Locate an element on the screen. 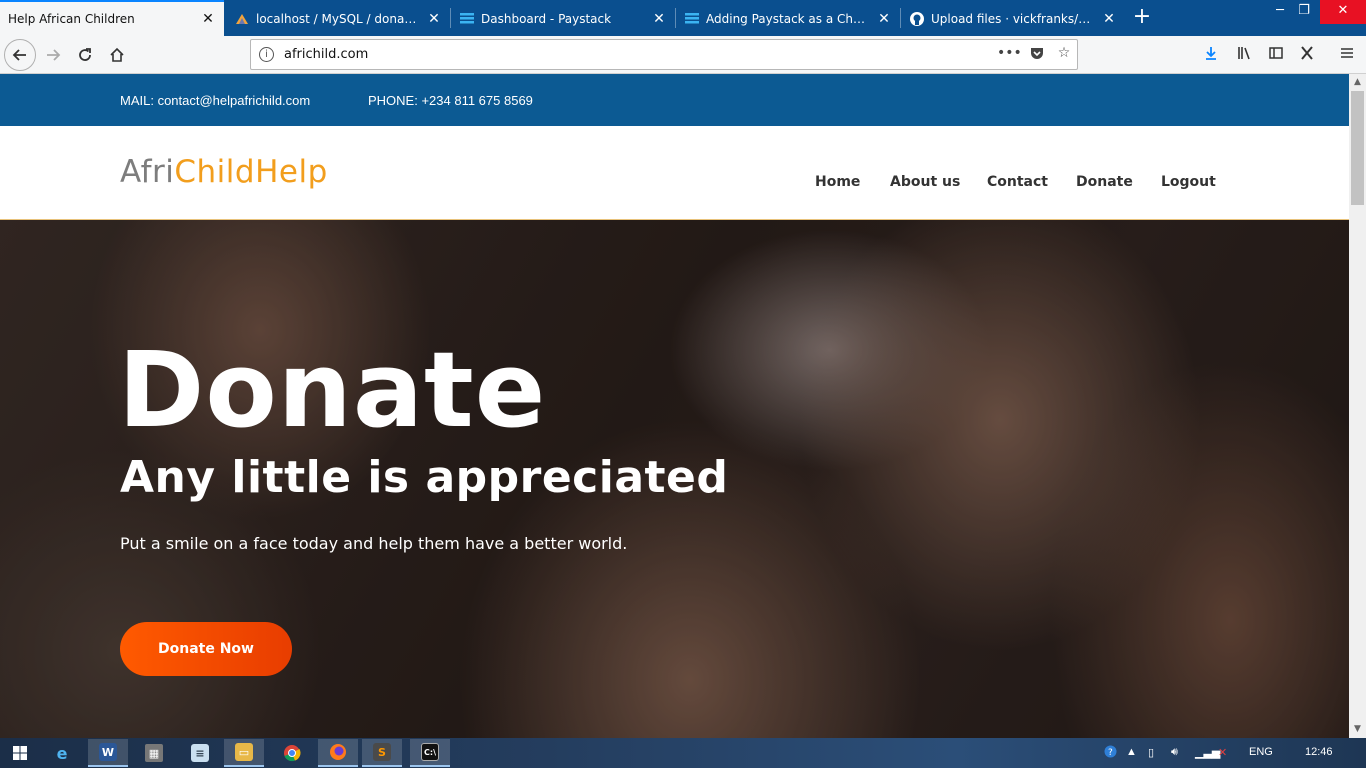  tab-label: Upload files · vickfranks/donati is located at coordinates (1013, 19).